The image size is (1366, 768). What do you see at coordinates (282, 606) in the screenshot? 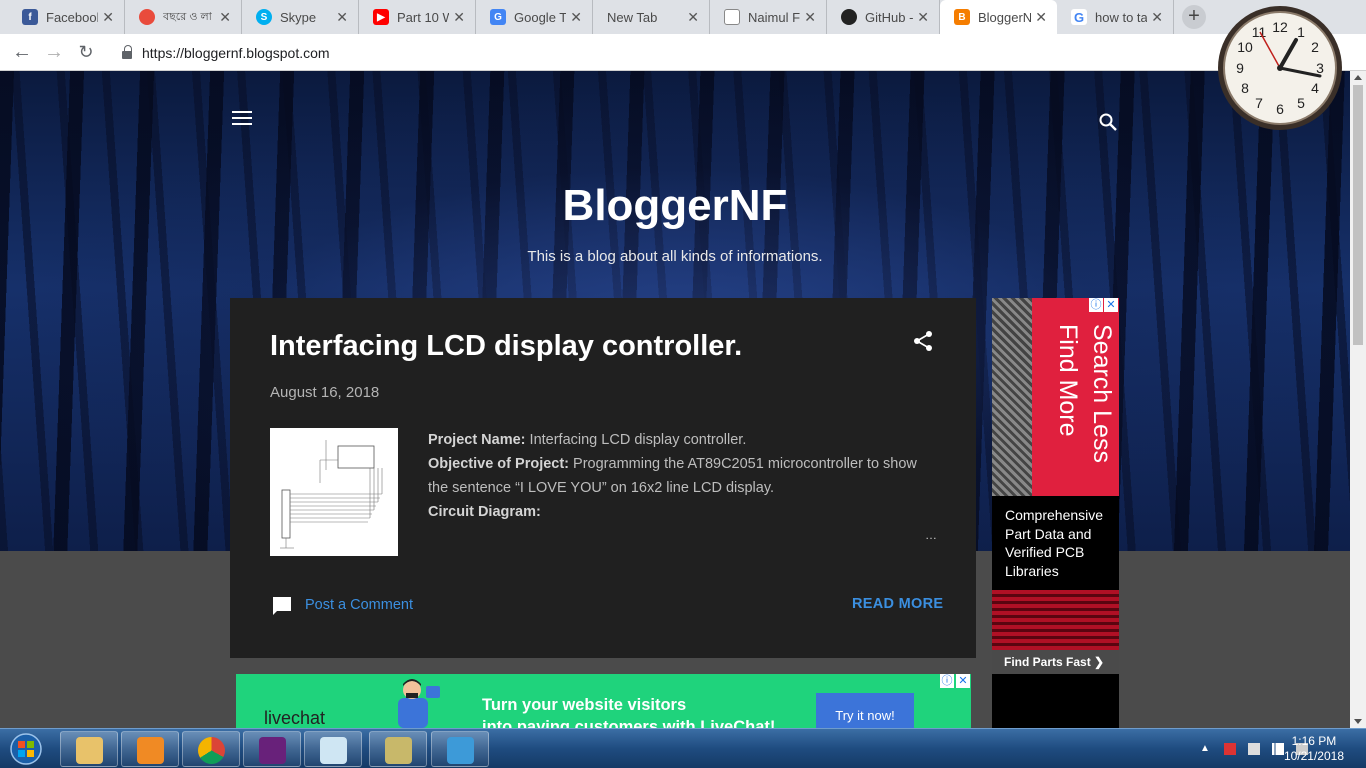
I see `comment-icon` at bounding box center [282, 606].